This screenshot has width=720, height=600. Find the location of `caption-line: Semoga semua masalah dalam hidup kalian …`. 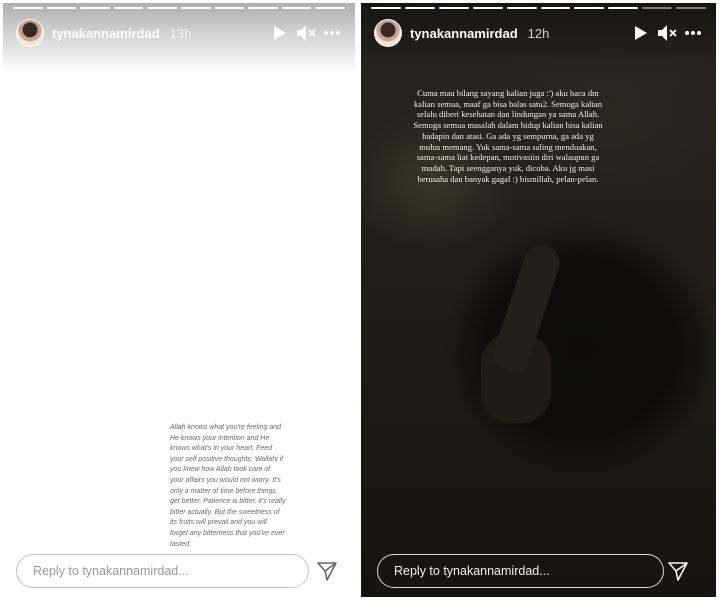

caption-line: Semoga semua masalah dalam hidup kalian … is located at coordinates (508, 125).